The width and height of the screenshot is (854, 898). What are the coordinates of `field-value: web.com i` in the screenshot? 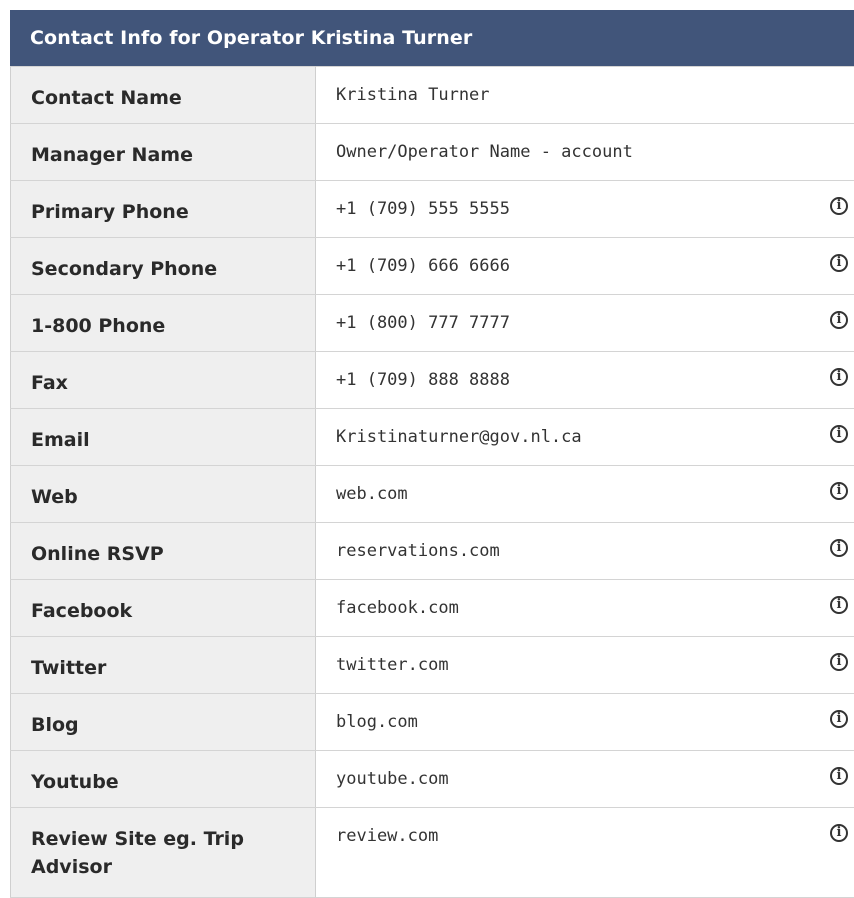 It's located at (585, 494).